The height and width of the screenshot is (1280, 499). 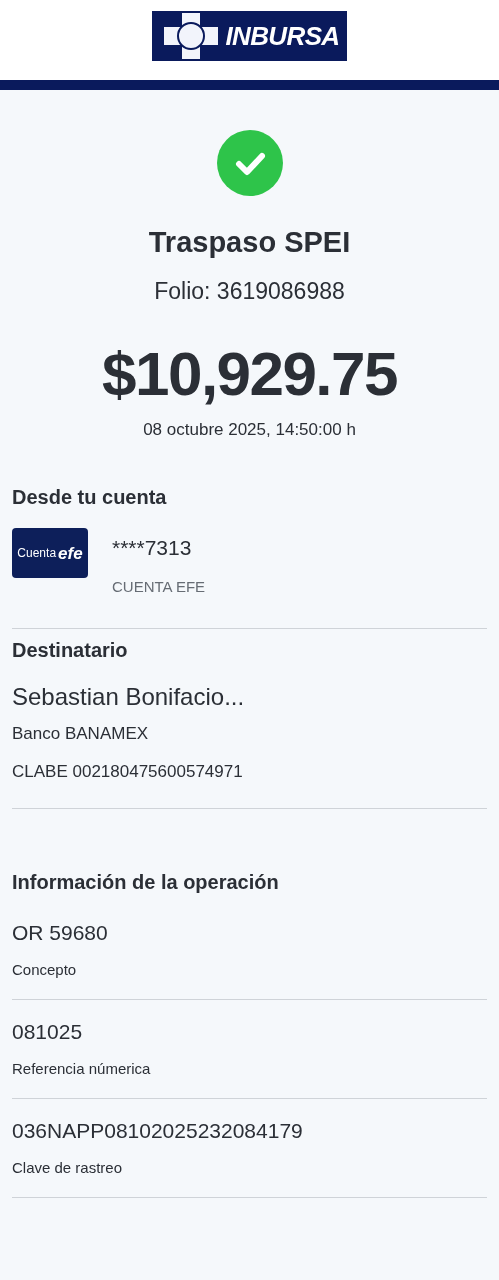 What do you see at coordinates (45, 969) in the screenshot?
I see `field-label: Concepto` at bounding box center [45, 969].